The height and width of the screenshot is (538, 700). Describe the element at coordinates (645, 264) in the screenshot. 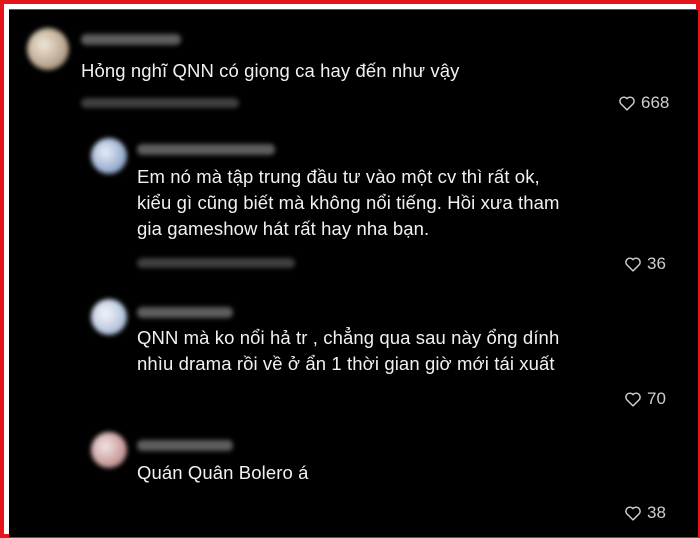

I see `like-button: 36` at that location.